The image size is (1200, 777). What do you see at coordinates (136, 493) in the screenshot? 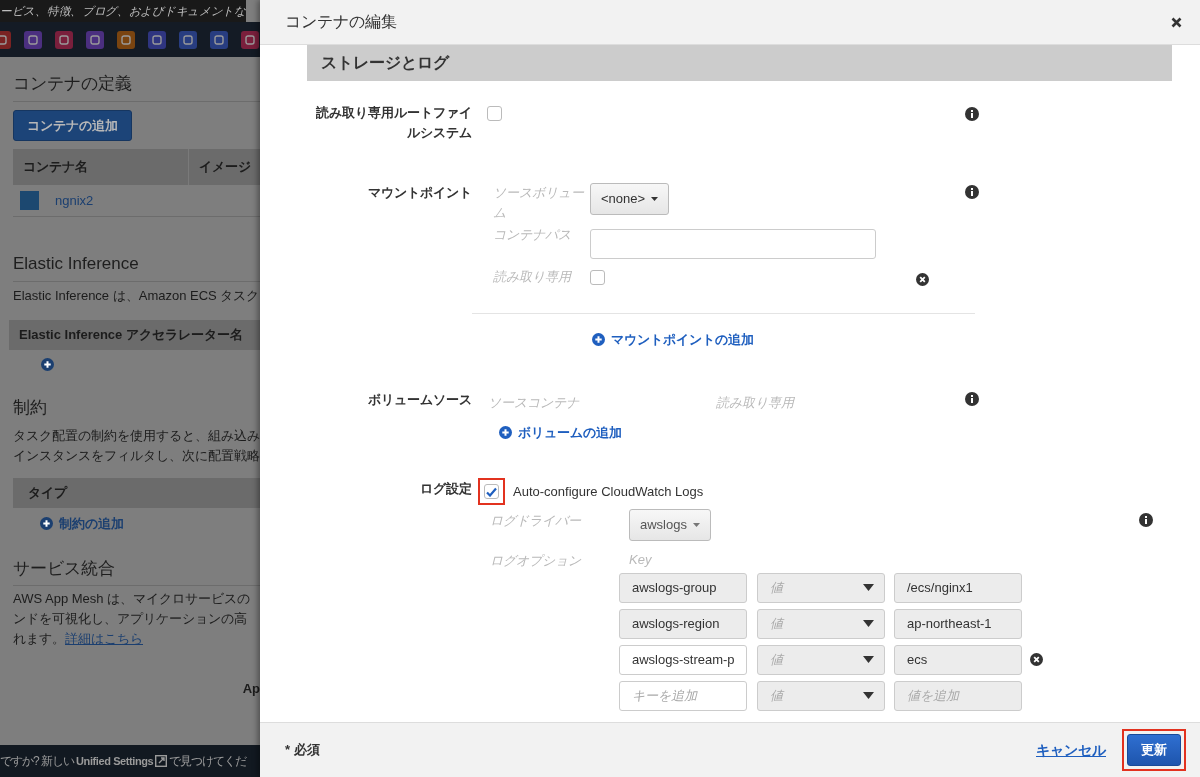
I see `table-header: タイプ` at bounding box center [136, 493].